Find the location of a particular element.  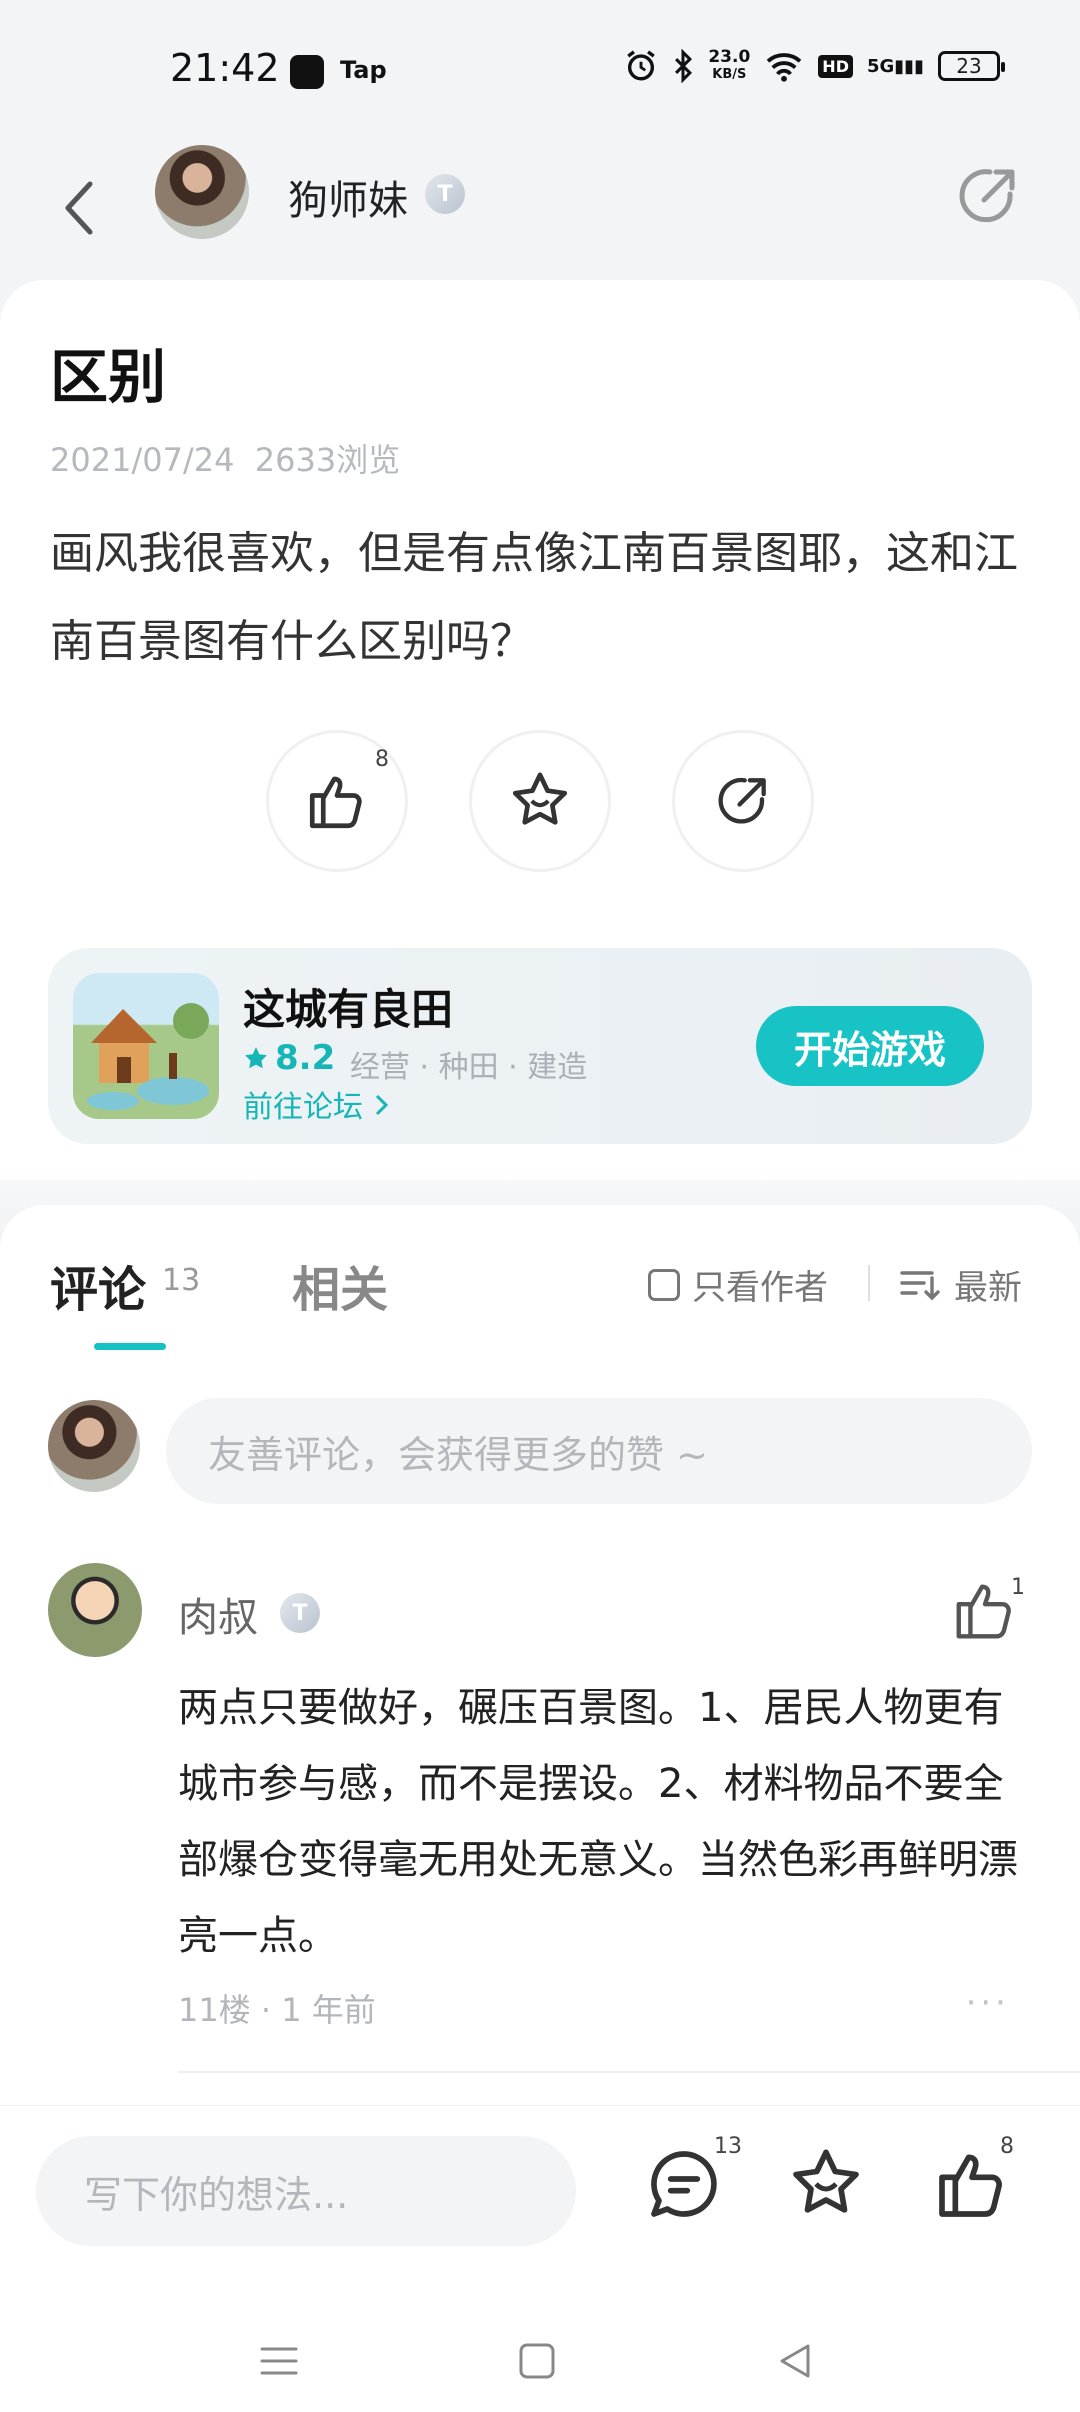

home-nav-icon is located at coordinates (537, 2361).